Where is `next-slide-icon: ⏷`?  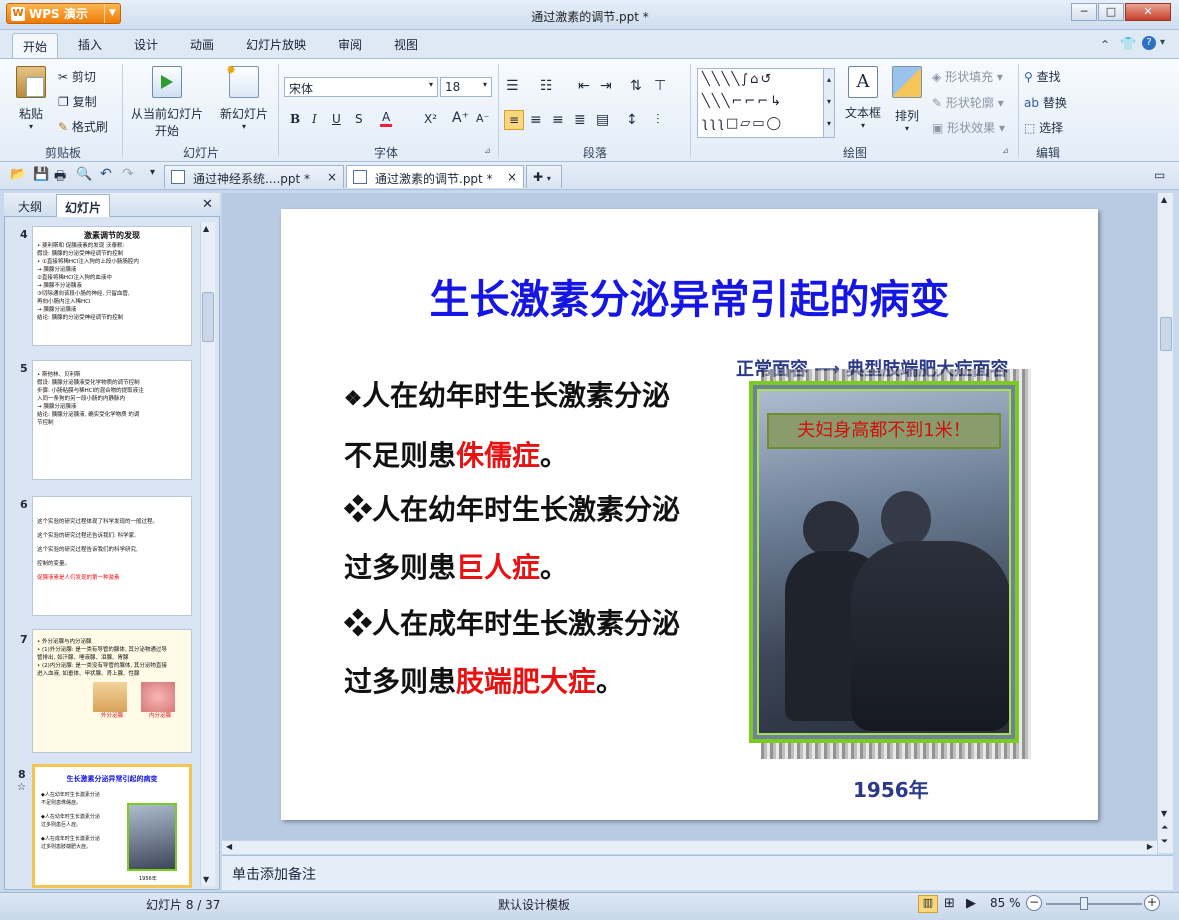
next-slide-icon: ⏷ is located at coordinates (1164, 842).